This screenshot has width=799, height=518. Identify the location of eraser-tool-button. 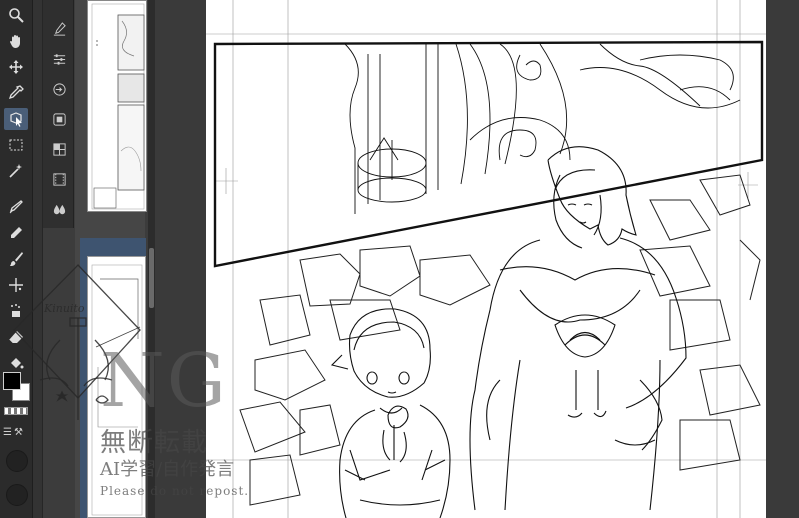
(16, 337).